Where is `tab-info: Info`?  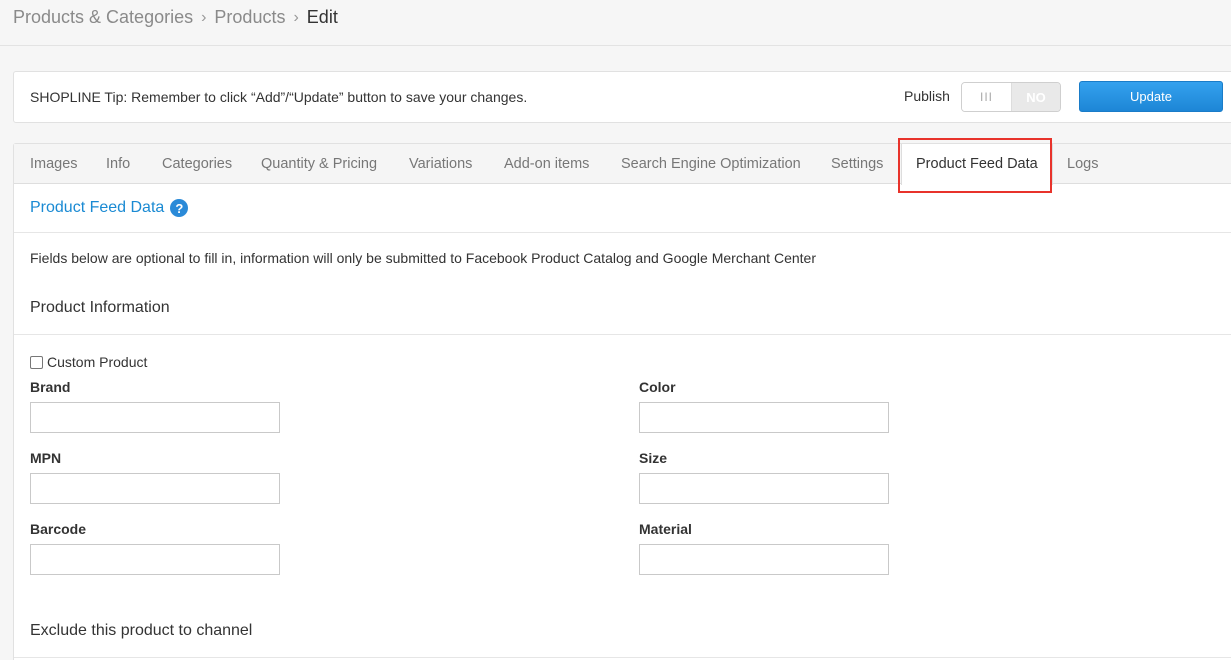
tab-info: Info is located at coordinates (118, 164).